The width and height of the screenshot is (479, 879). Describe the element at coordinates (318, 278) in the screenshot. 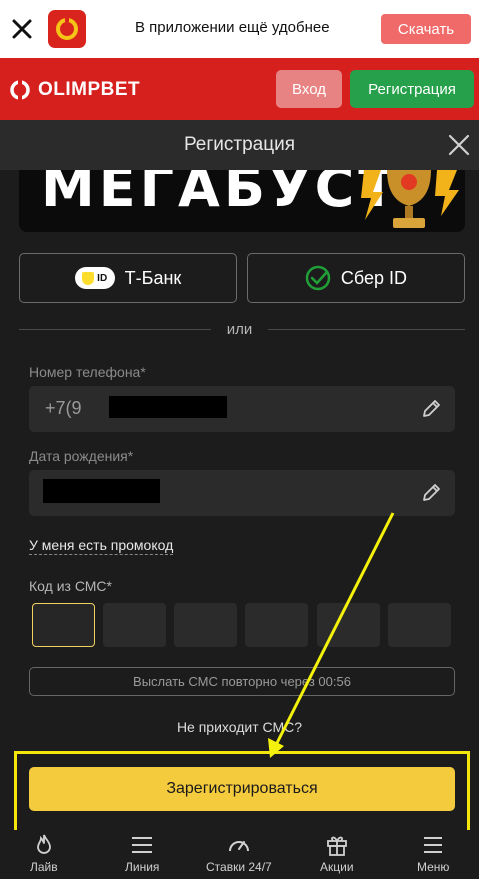

I see `sber-check-icon` at that location.